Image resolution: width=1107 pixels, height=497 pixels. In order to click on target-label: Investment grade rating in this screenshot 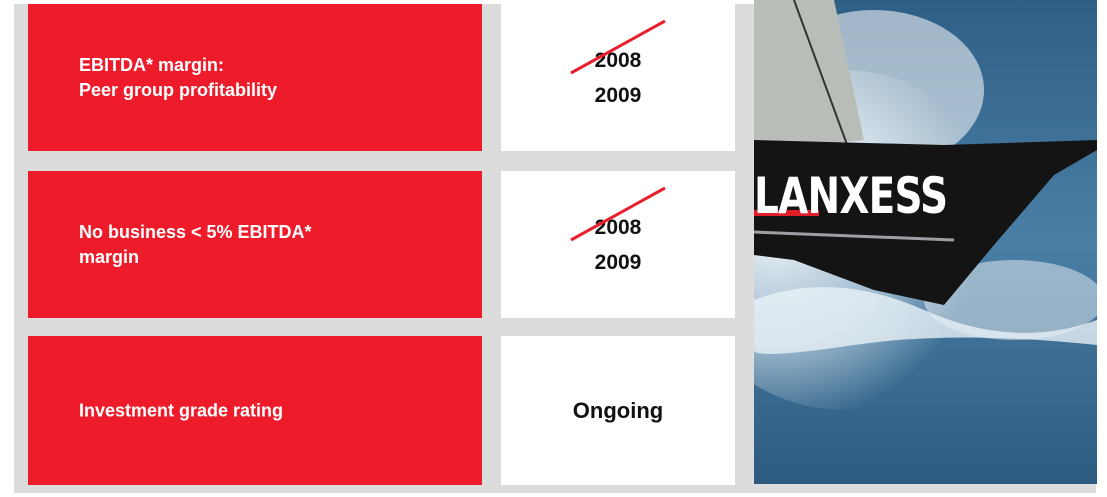, I will do `click(249, 410)`.